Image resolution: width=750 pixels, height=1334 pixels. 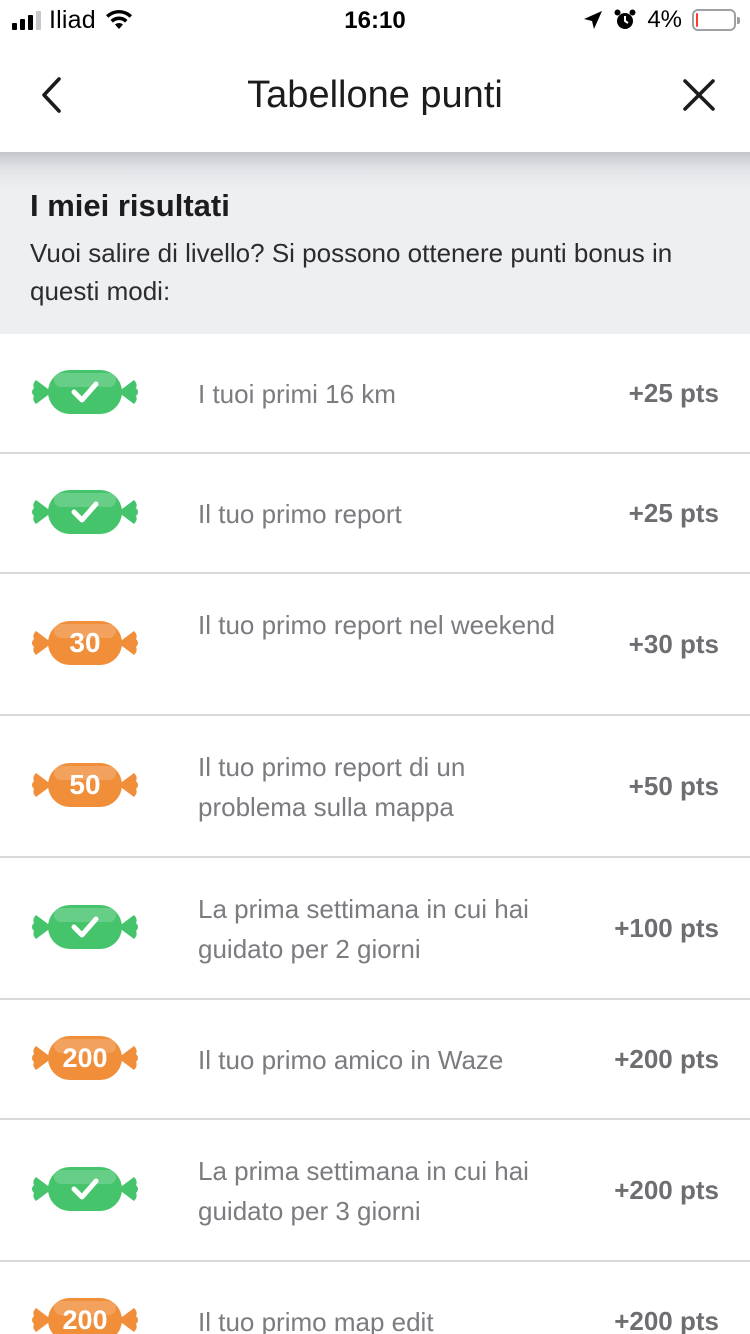 What do you see at coordinates (625, 19) in the screenshot?
I see `alarm-icon` at bounding box center [625, 19].